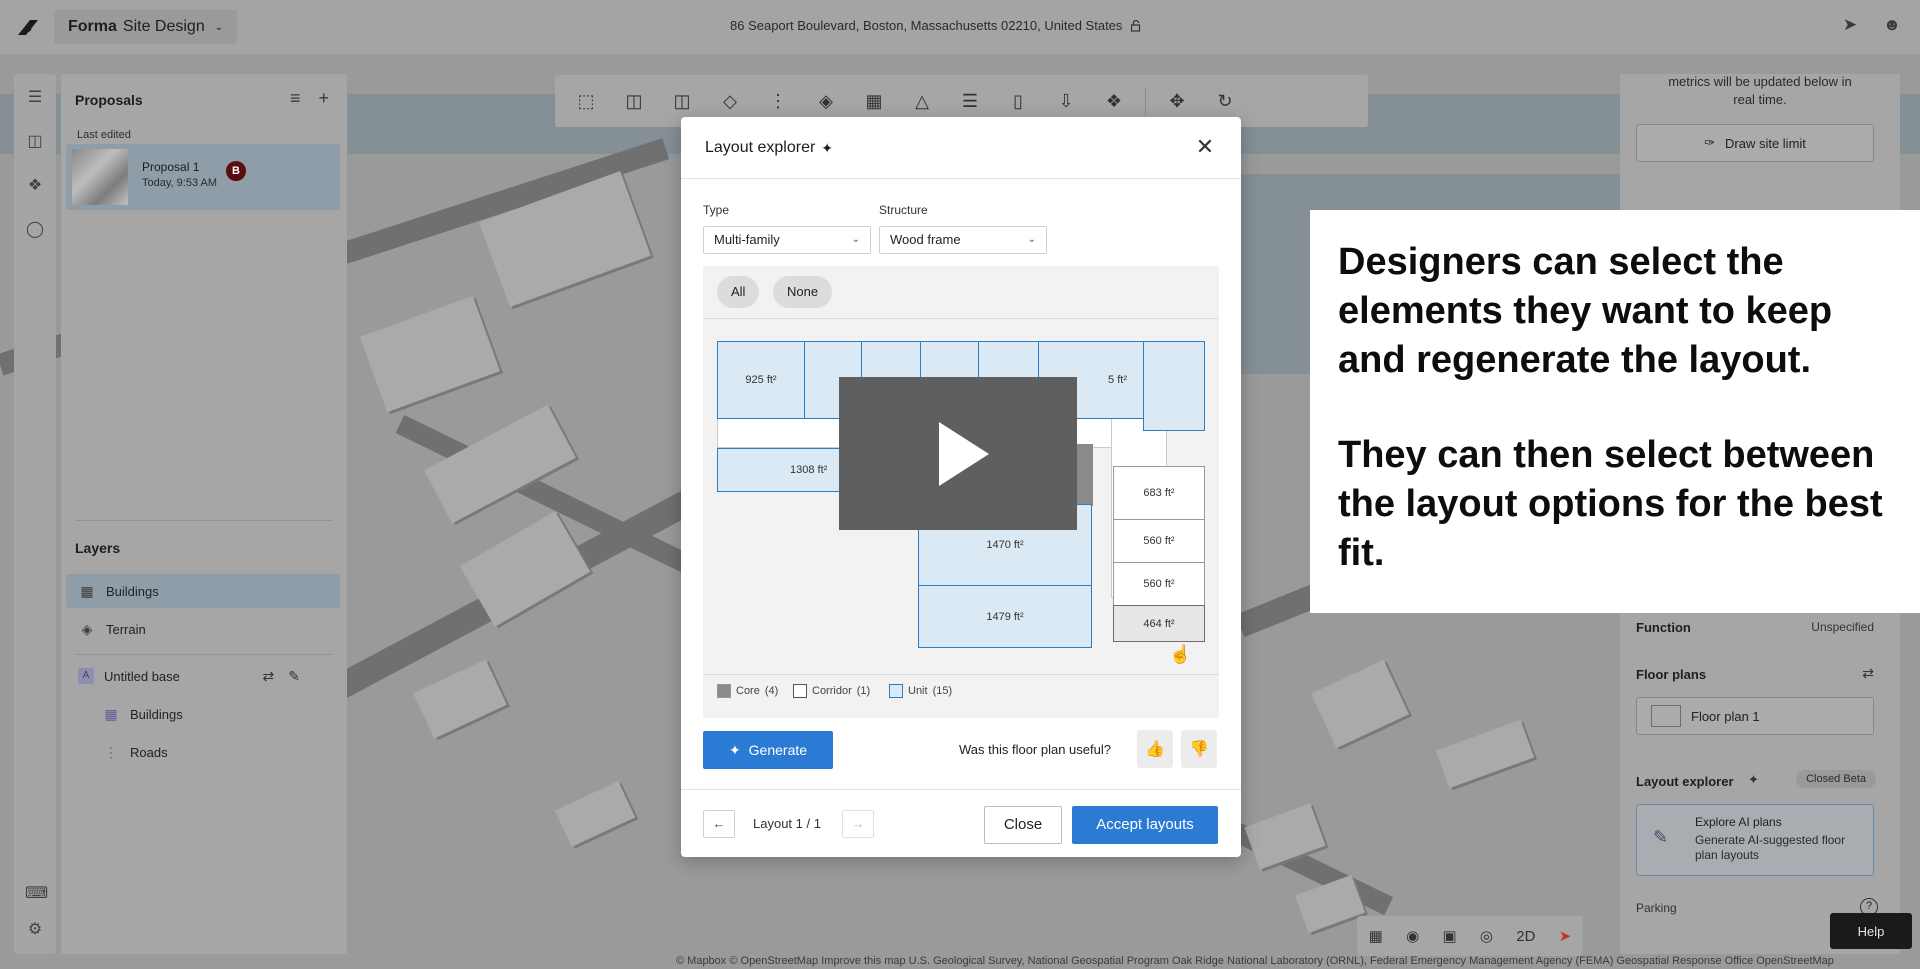  I want to click on focus-icon: ◎, so click(1486, 936).